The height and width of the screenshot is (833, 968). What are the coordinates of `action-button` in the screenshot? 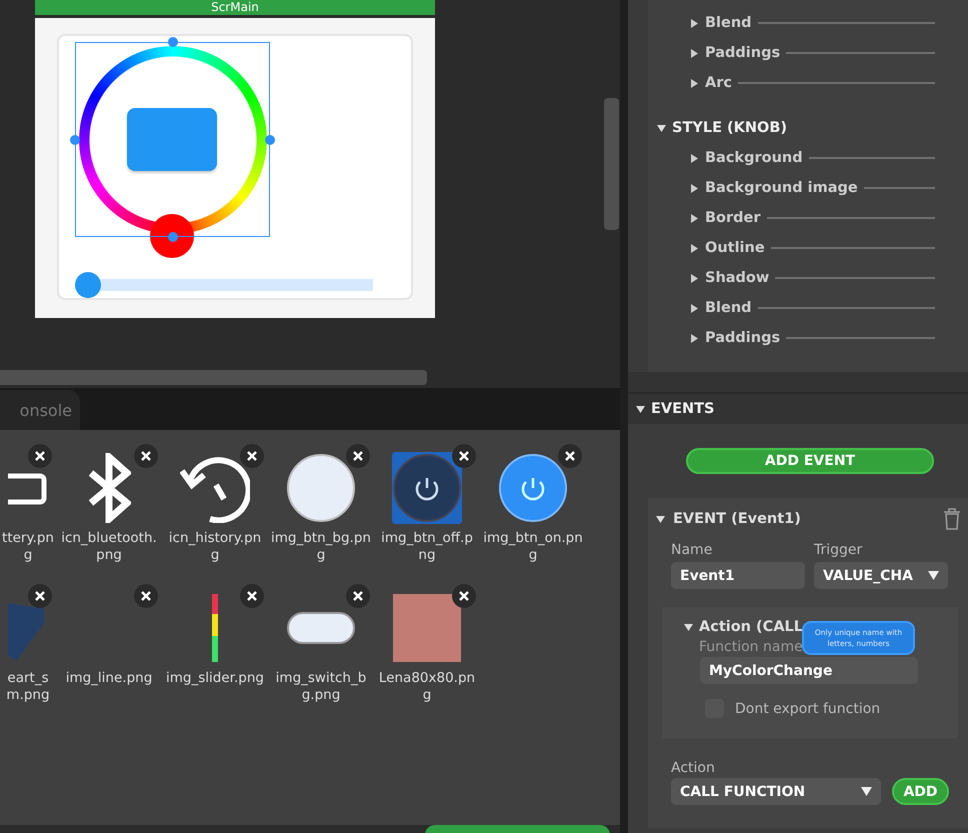 It's located at (517, 829).